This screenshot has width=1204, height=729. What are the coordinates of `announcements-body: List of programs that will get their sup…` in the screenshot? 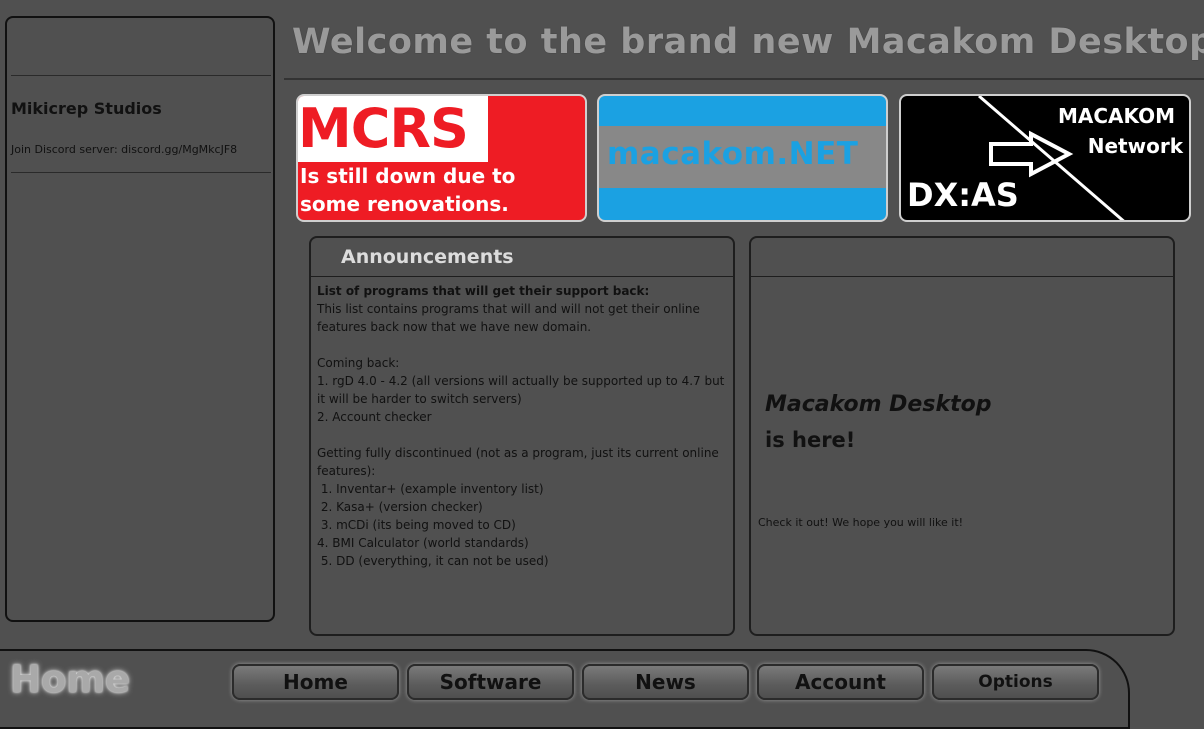 It's located at (522, 426).